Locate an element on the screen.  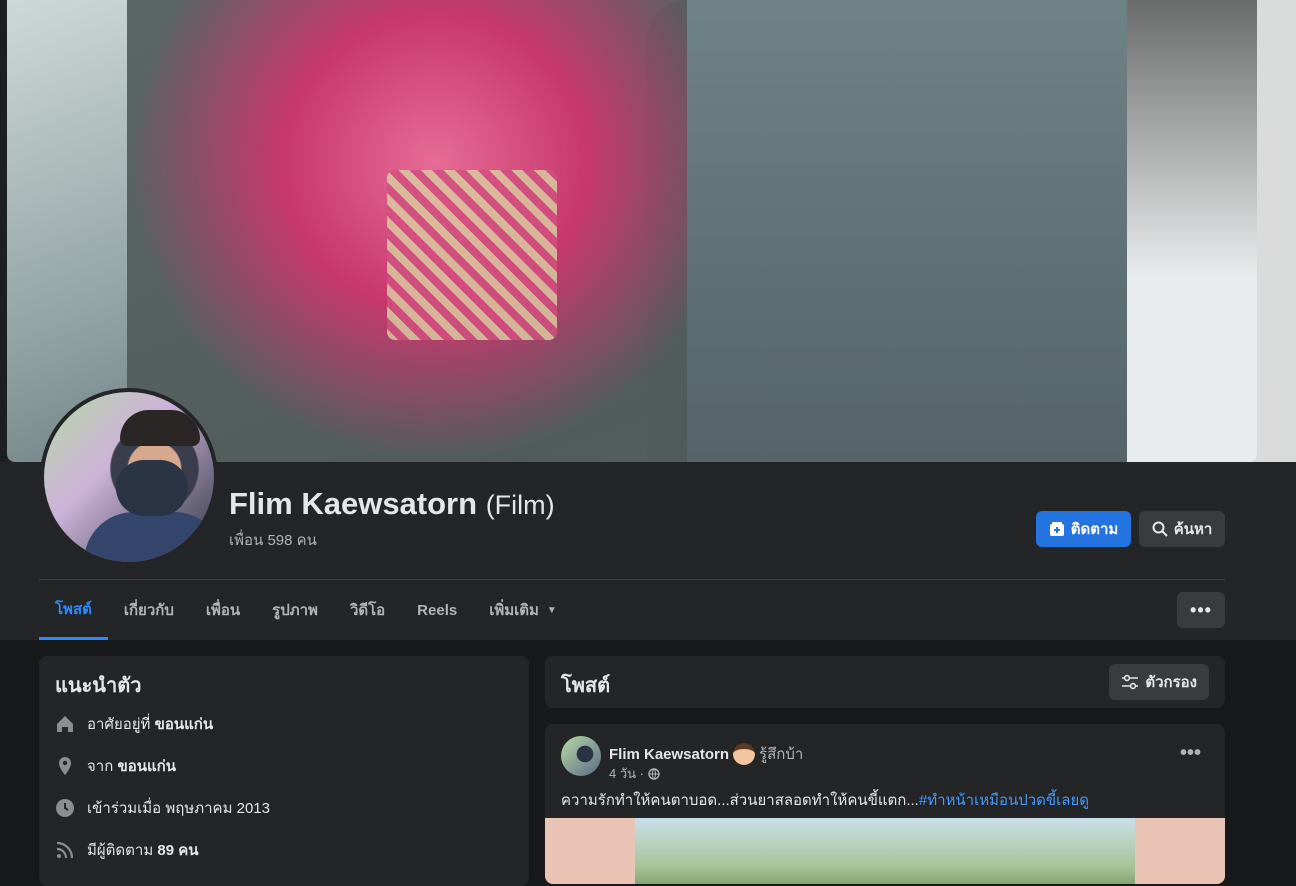
avatar-body is located at coordinates (149, 537).